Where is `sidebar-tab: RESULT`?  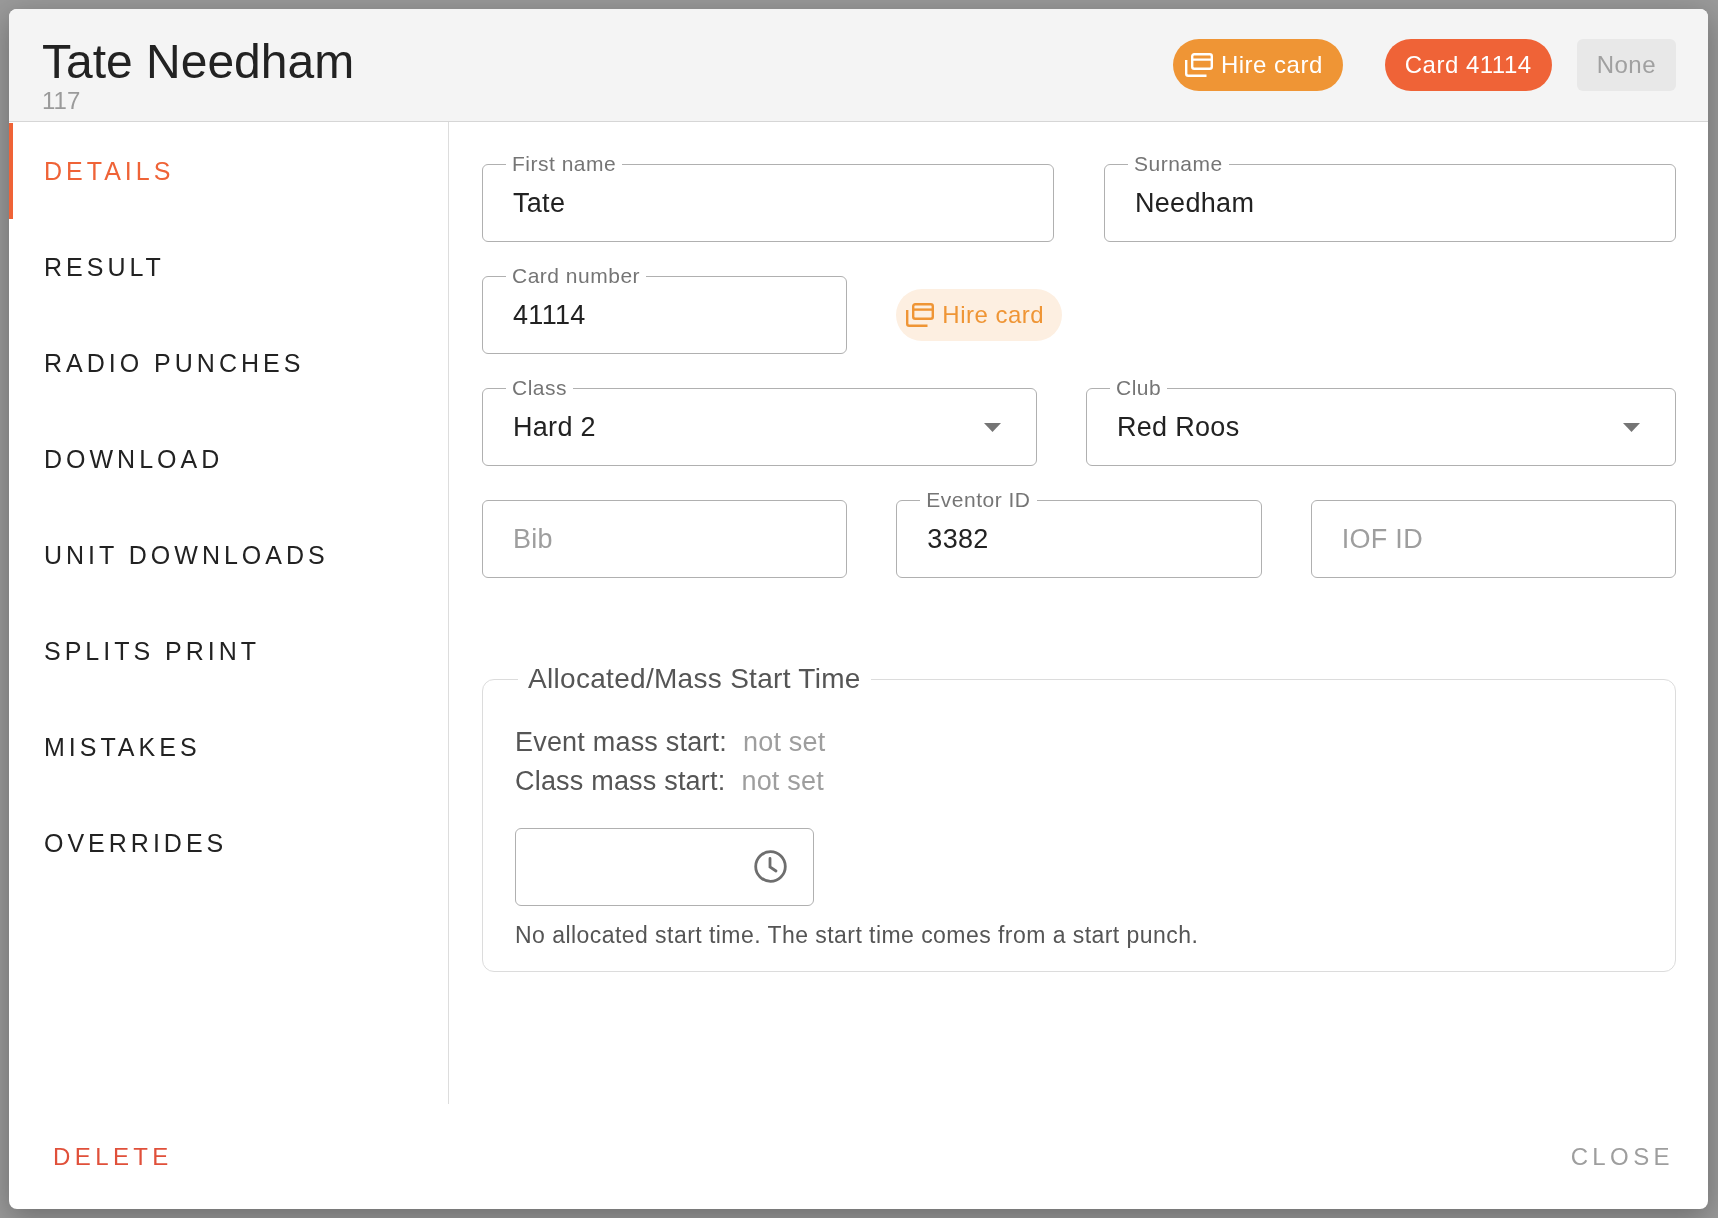
sidebar-tab: RESULT is located at coordinates (228, 267).